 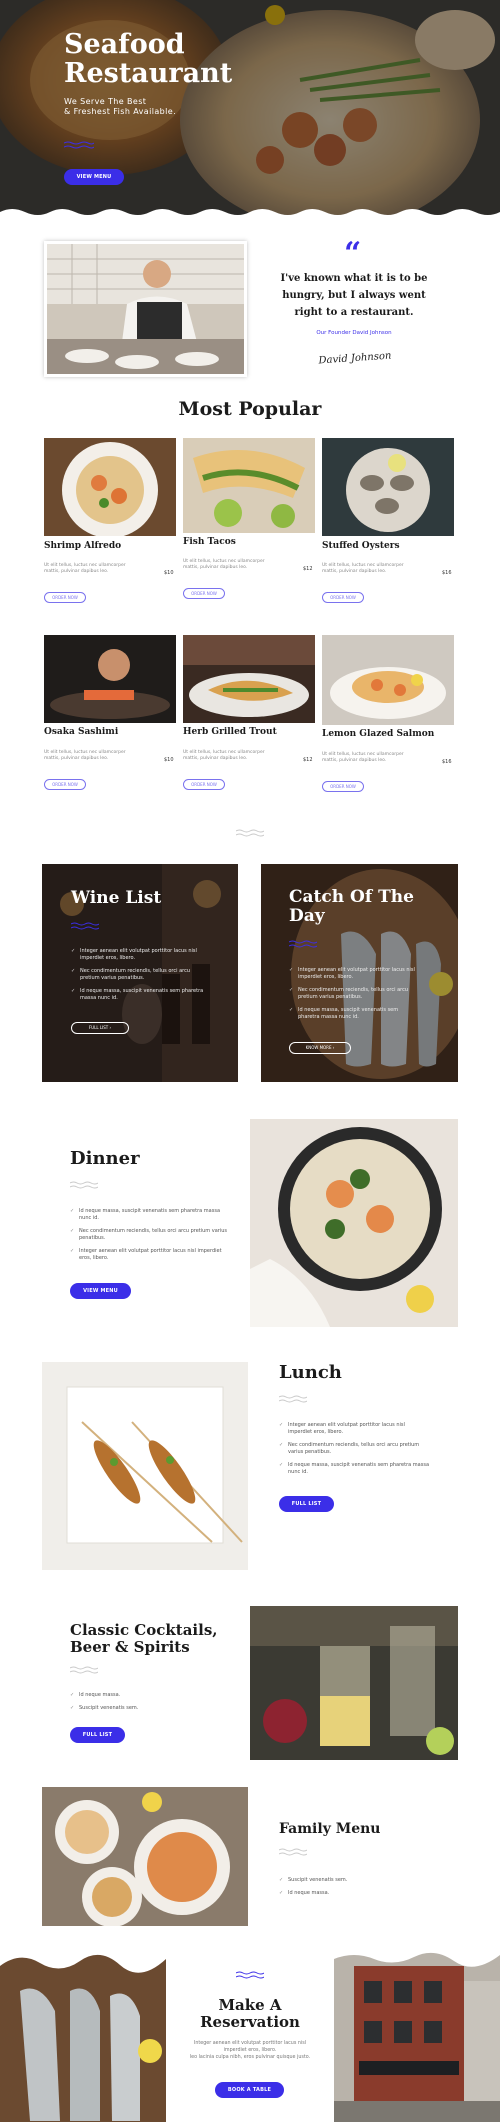 I want to click on know-more-button: KNOW MORE ›, so click(x=320, y=1048).